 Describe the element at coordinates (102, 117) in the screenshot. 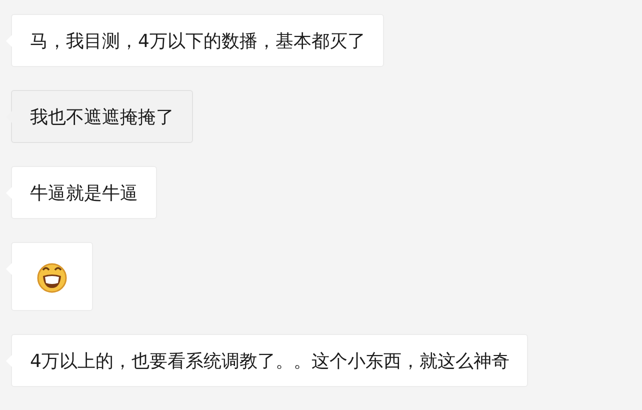

I see `message-text: 我也不遮遮掩掩了` at that location.